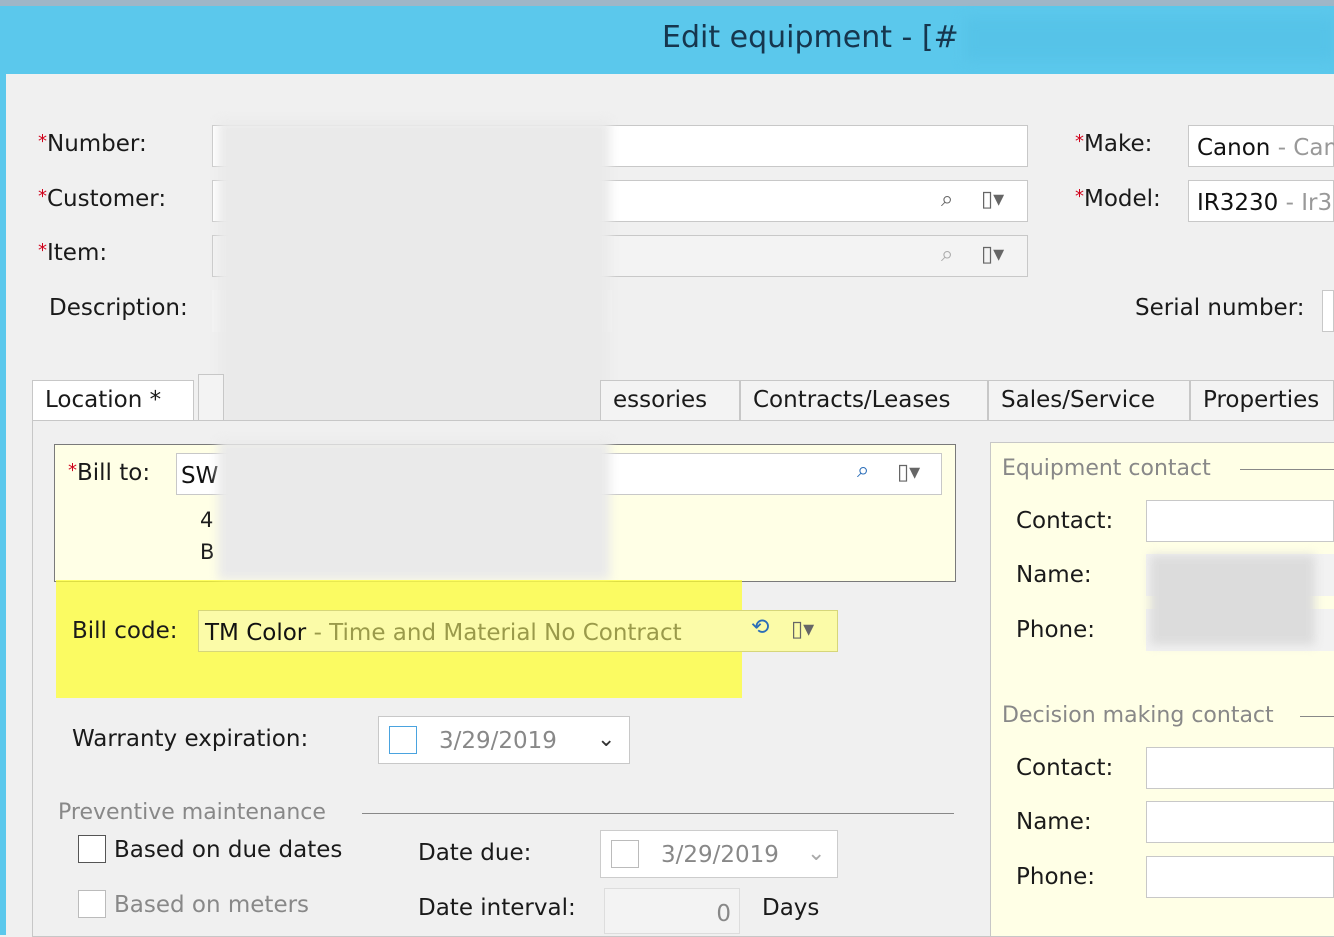 This screenshot has width=1334, height=937. What do you see at coordinates (256, 633) in the screenshot?
I see `bill-code-value: TM Color` at bounding box center [256, 633].